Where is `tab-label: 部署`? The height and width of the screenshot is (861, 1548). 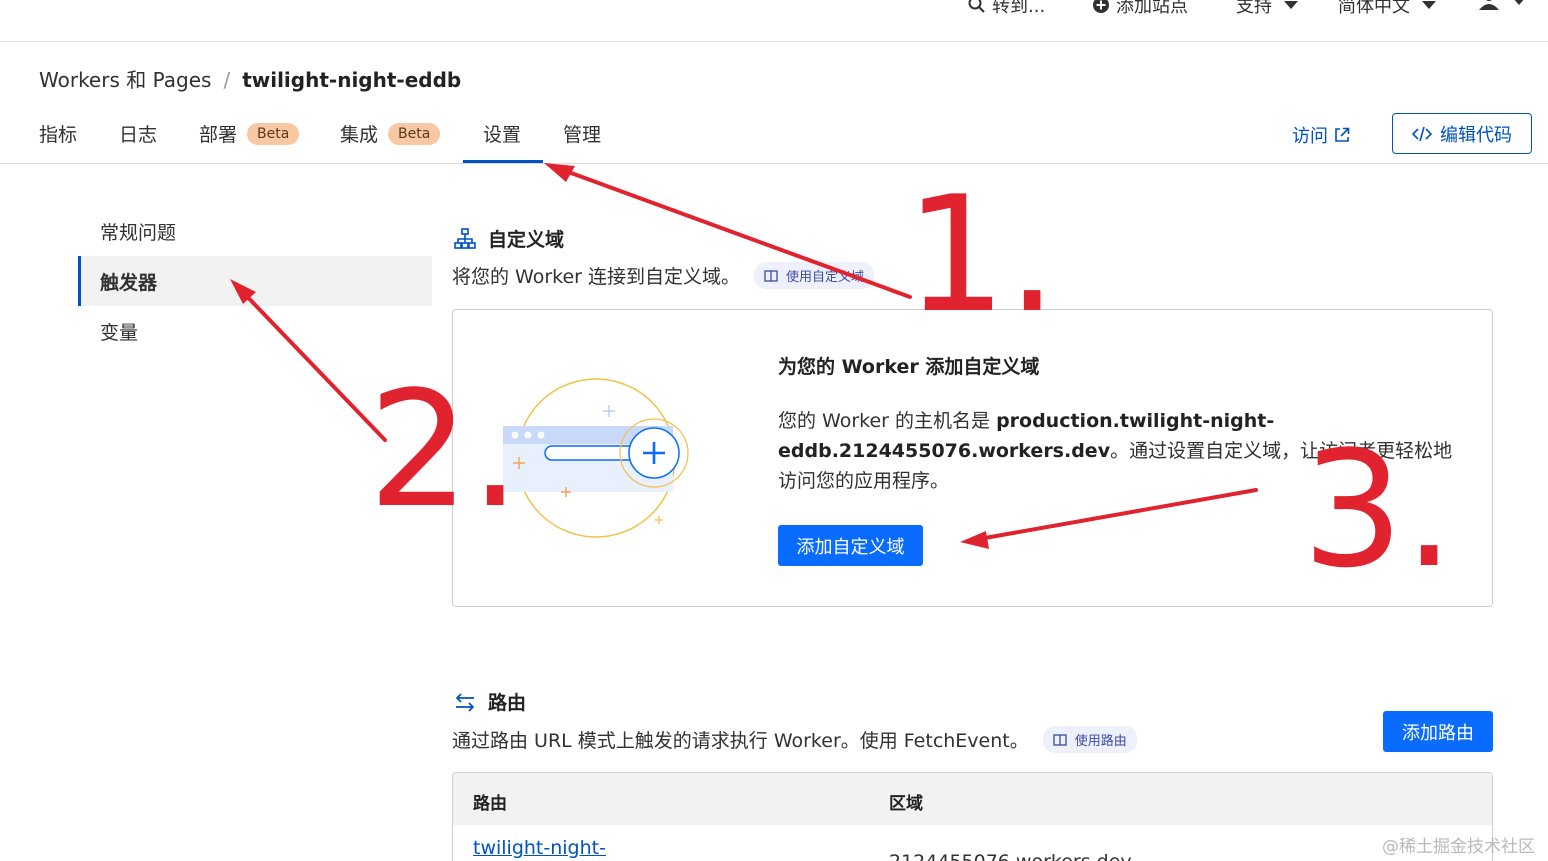
tab-label: 部署 is located at coordinates (218, 135).